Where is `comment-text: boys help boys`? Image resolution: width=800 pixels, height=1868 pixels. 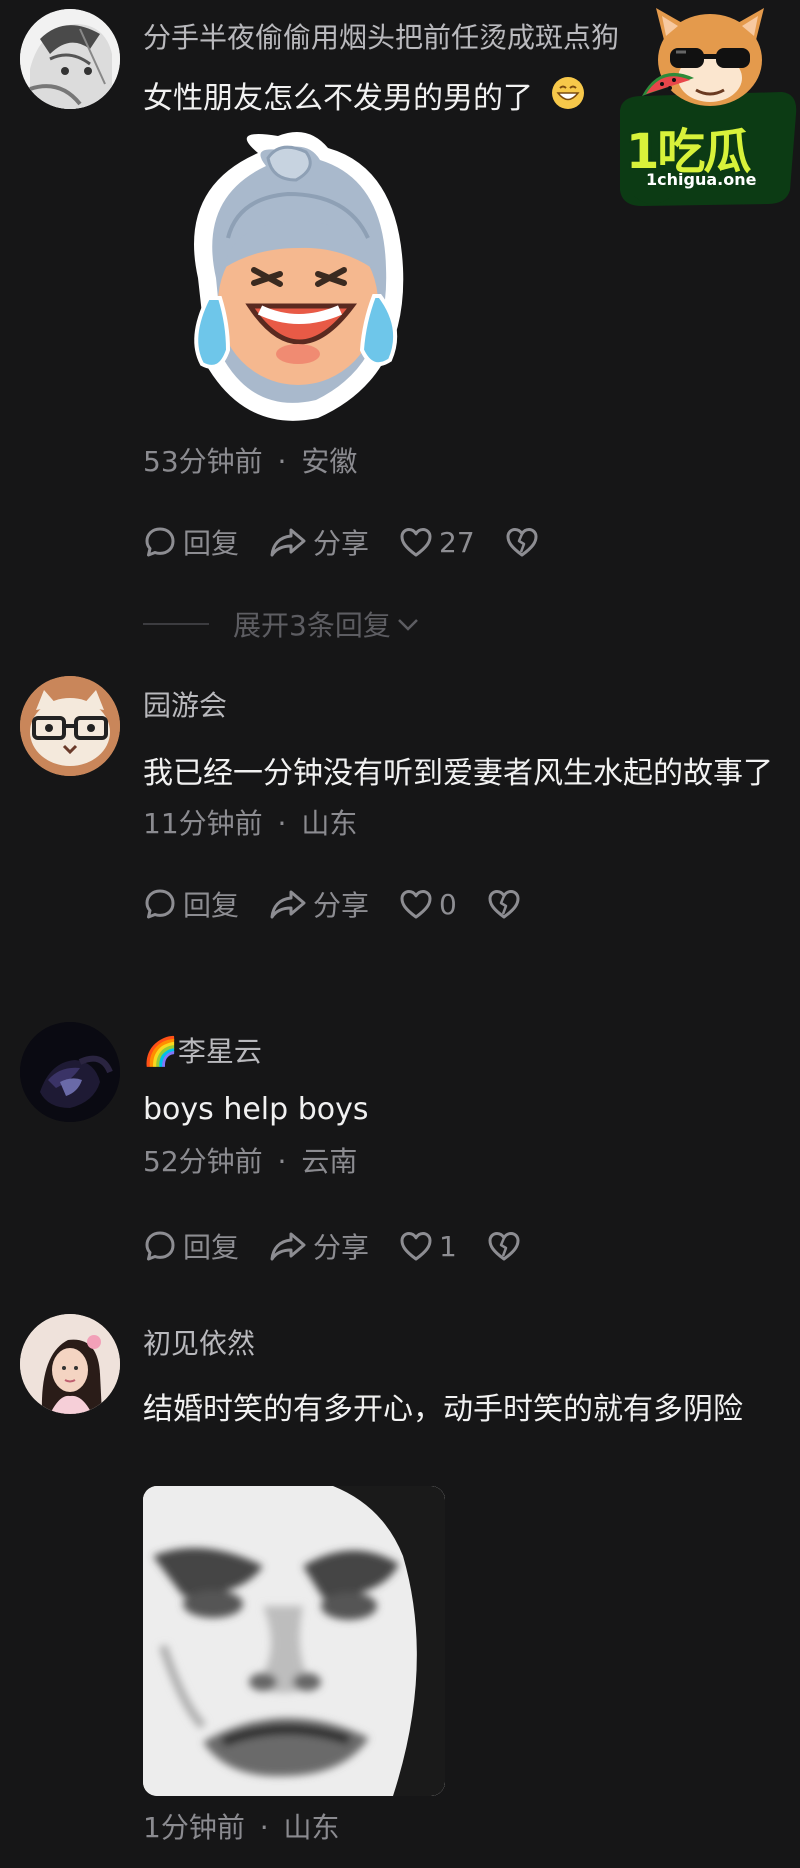
comment-text: boys help boys is located at coordinates (256, 1109).